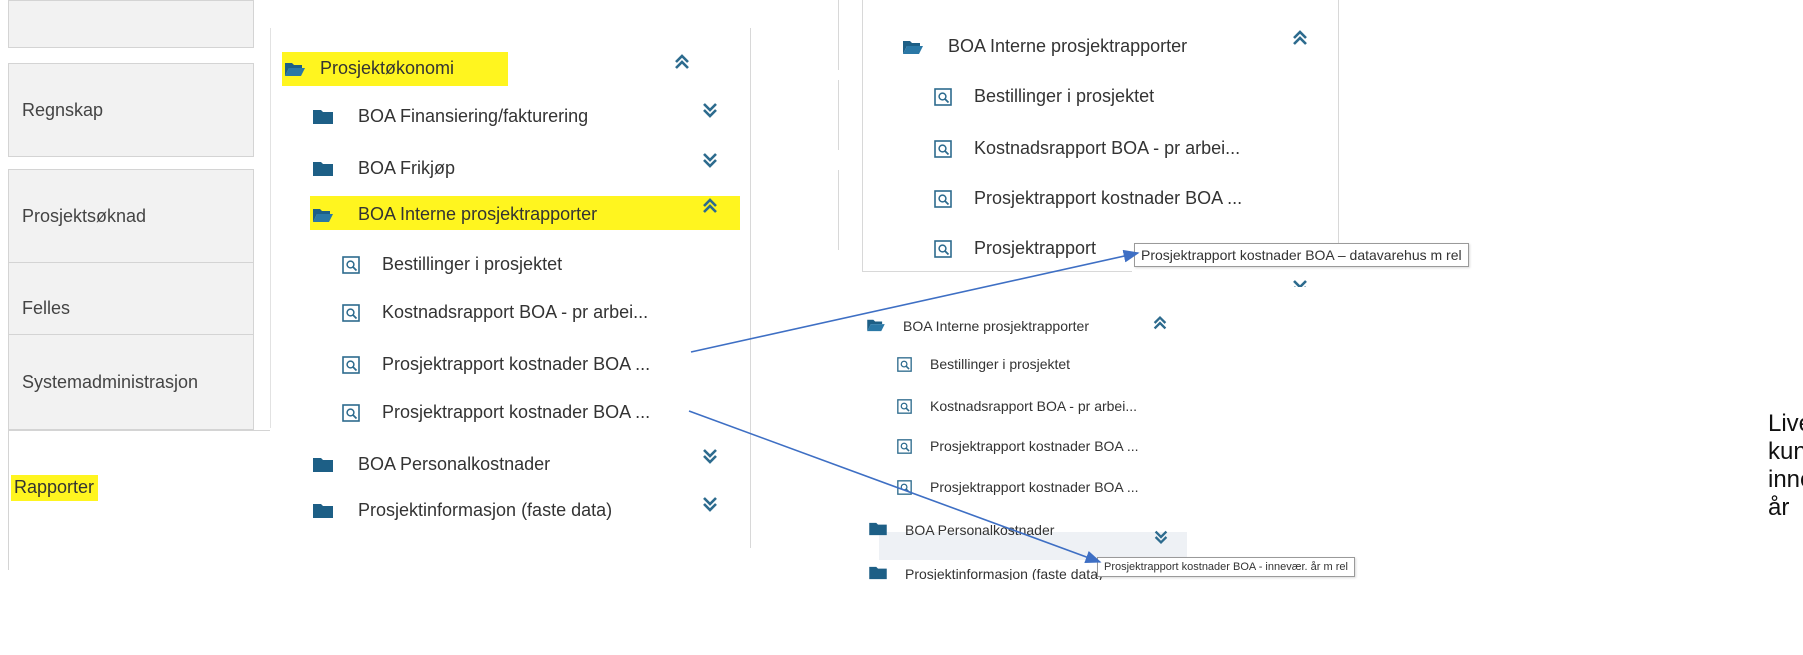 This screenshot has height=655, width=1803. Describe the element at coordinates (1785, 423) in the screenshot. I see `annotation-line: Live` at that location.